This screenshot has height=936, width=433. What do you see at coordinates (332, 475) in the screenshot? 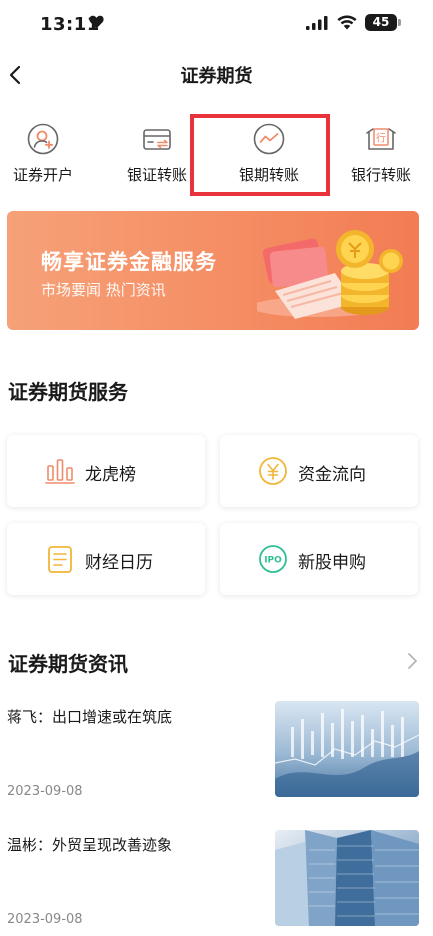
I see `service-label: 资金流向` at bounding box center [332, 475].